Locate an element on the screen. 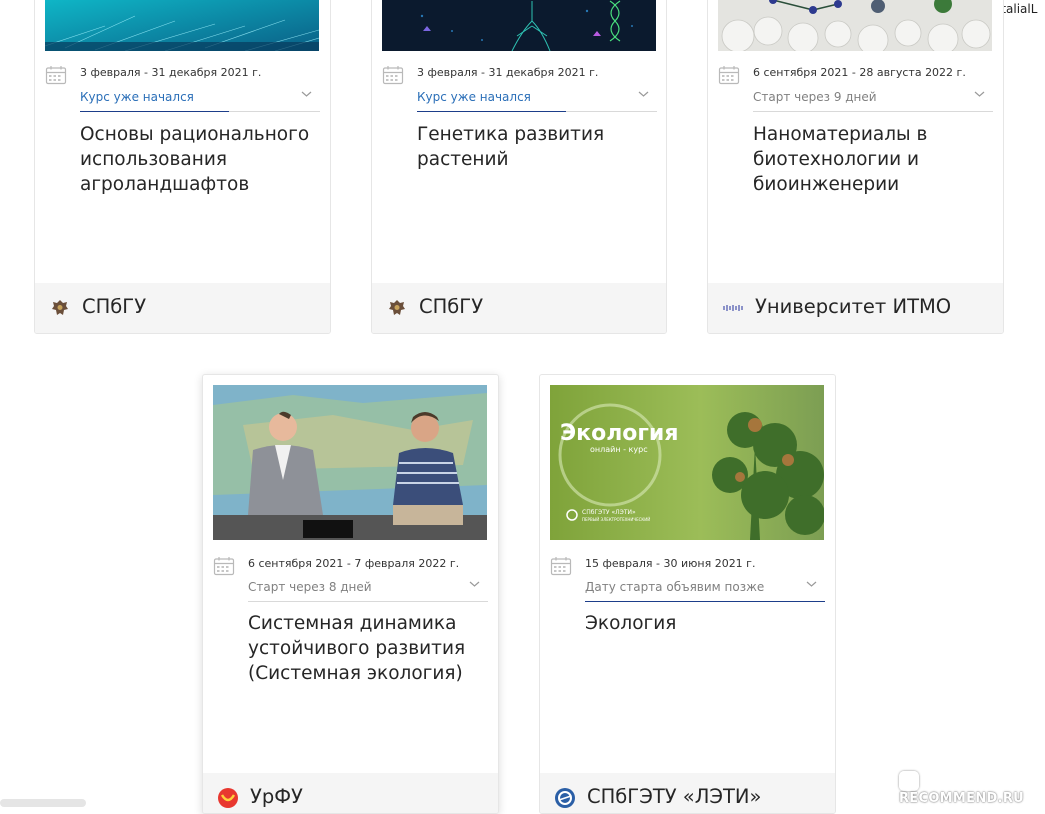 The height and width of the screenshot is (814, 1045). course-title: Генетика развития растений is located at coordinates (537, 147).